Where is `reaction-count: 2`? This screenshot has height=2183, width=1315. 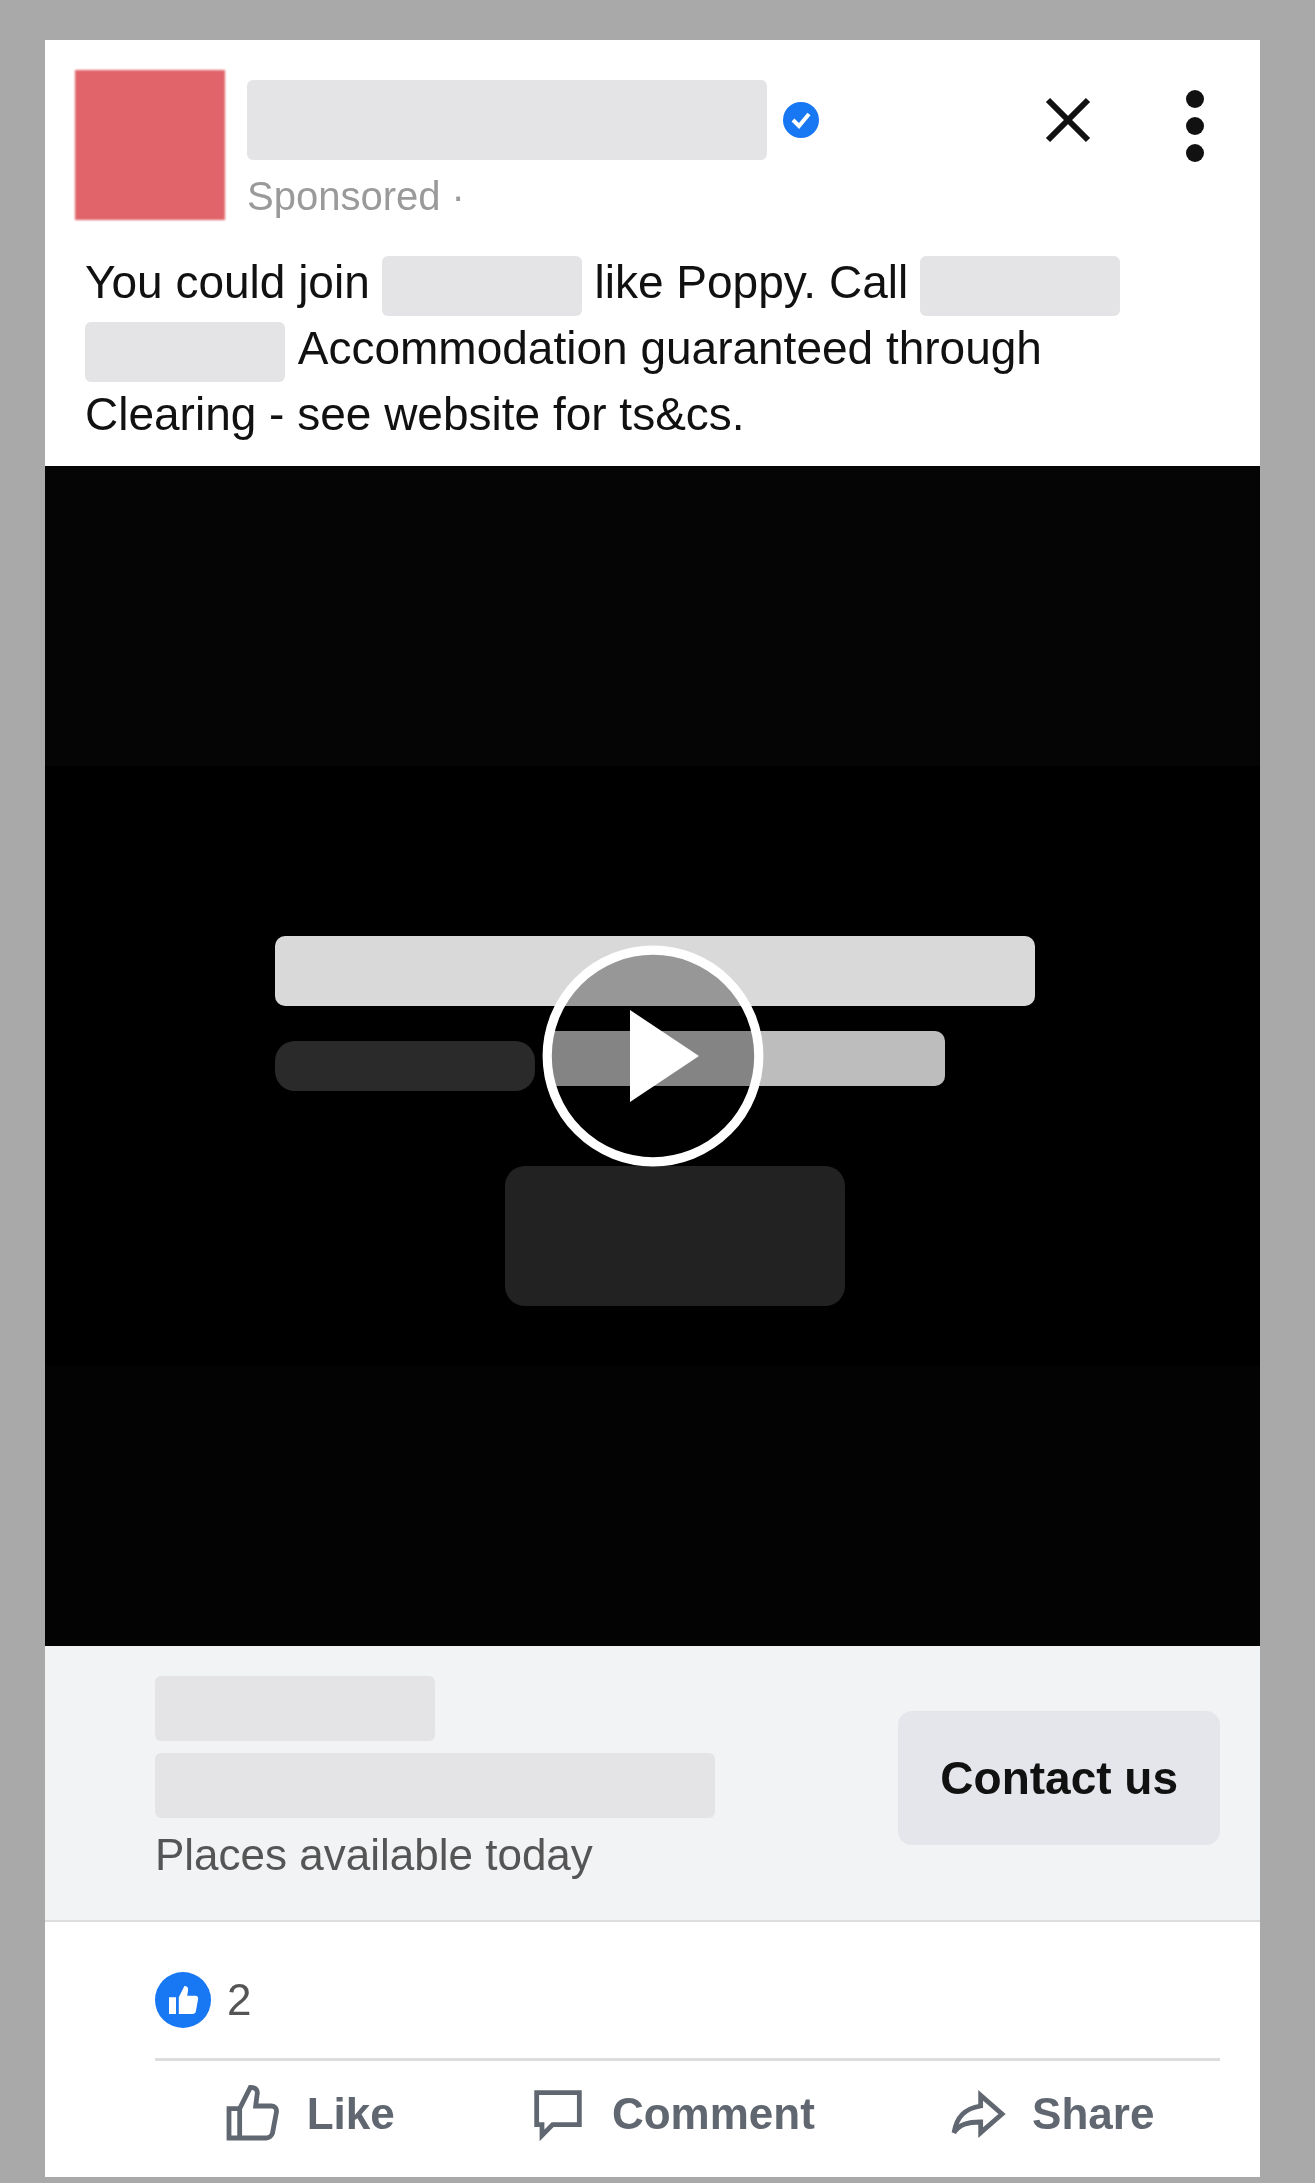 reaction-count: 2 is located at coordinates (239, 2000).